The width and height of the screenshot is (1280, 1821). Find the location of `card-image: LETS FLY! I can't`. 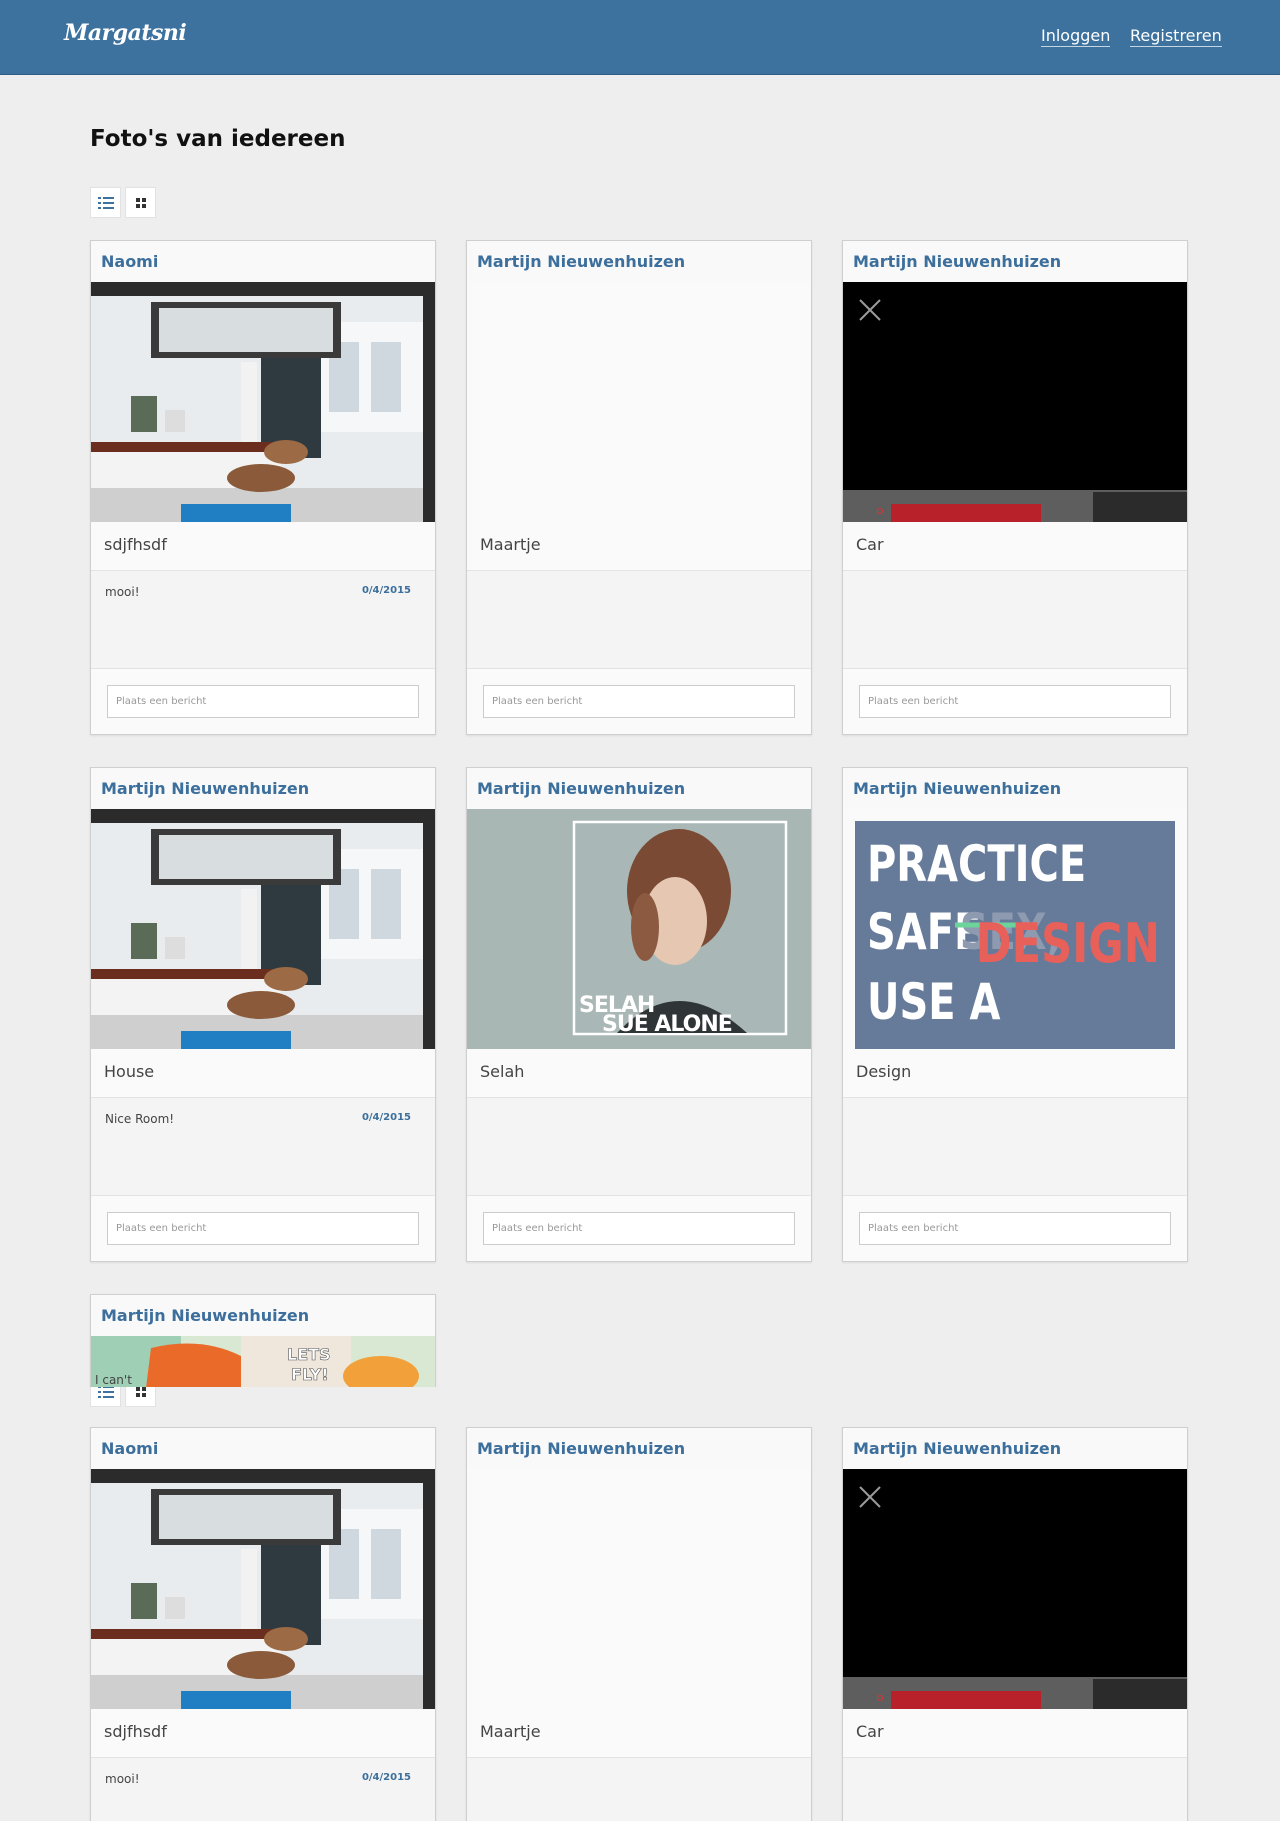

card-image: LETS FLY! I can't is located at coordinates (263, 1361).